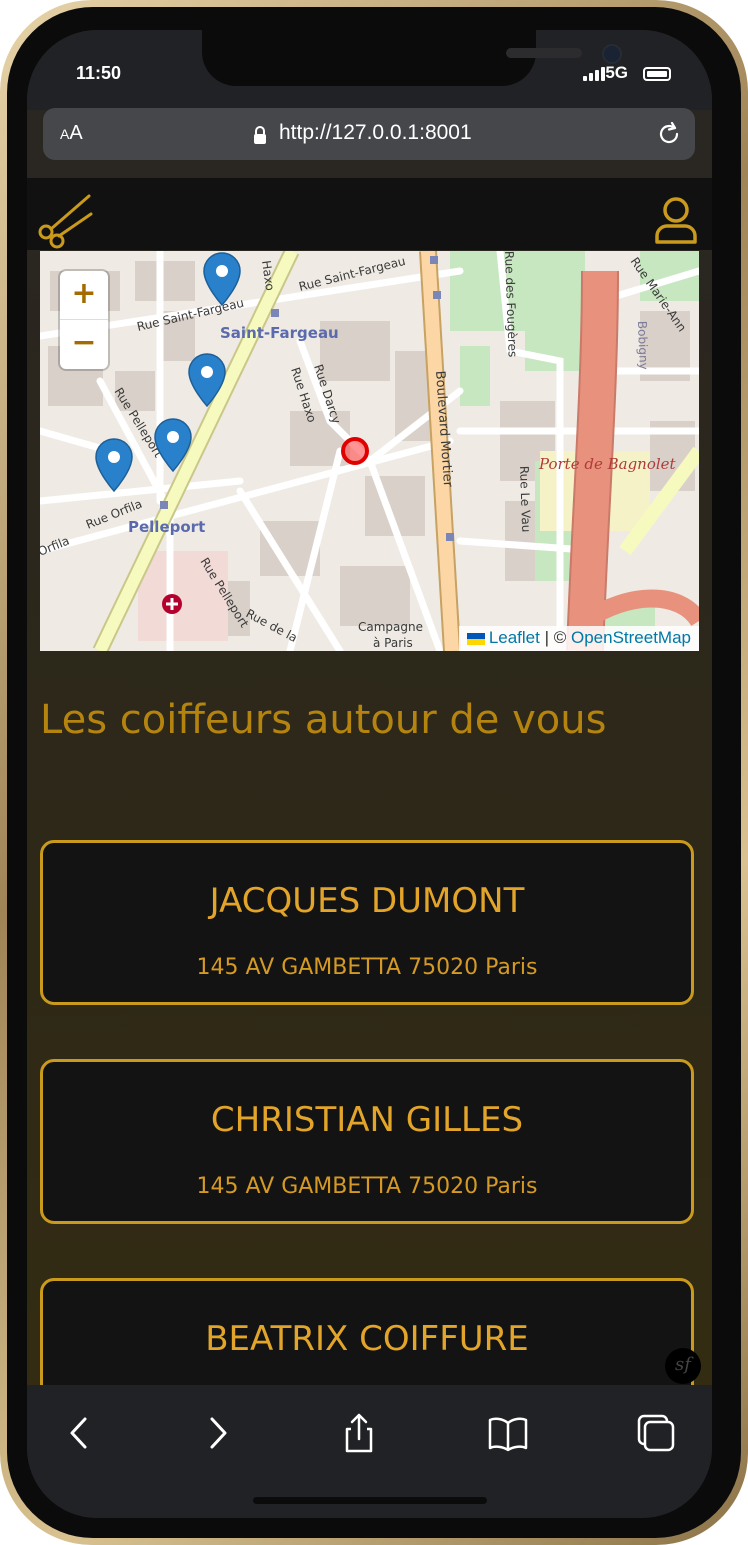  Describe the element at coordinates (631, 637) in the screenshot. I see `openstreetmap-link: OpenStreetMap` at that location.